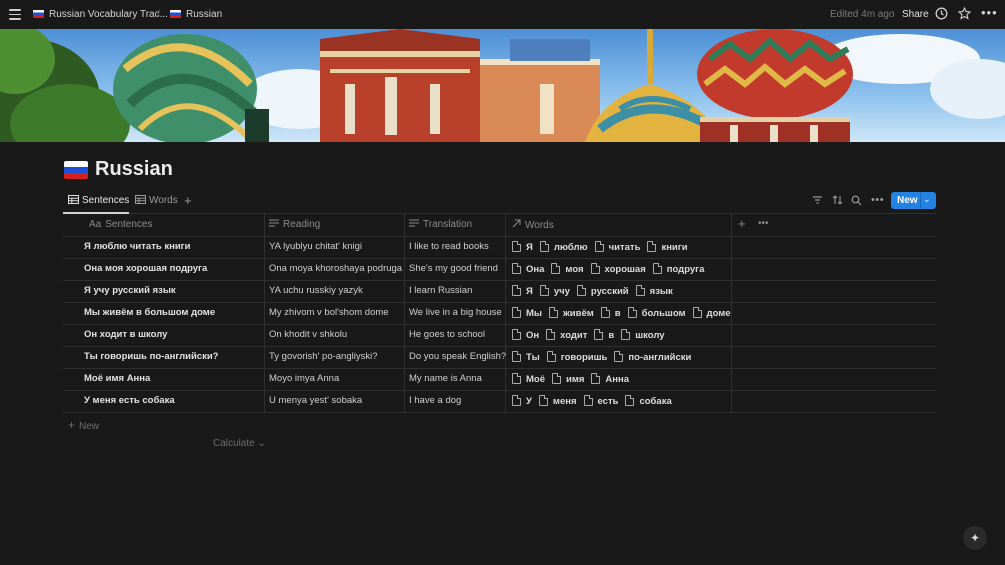  Describe the element at coordinates (72, 425) in the screenshot. I see `plus-icon: +` at that location.